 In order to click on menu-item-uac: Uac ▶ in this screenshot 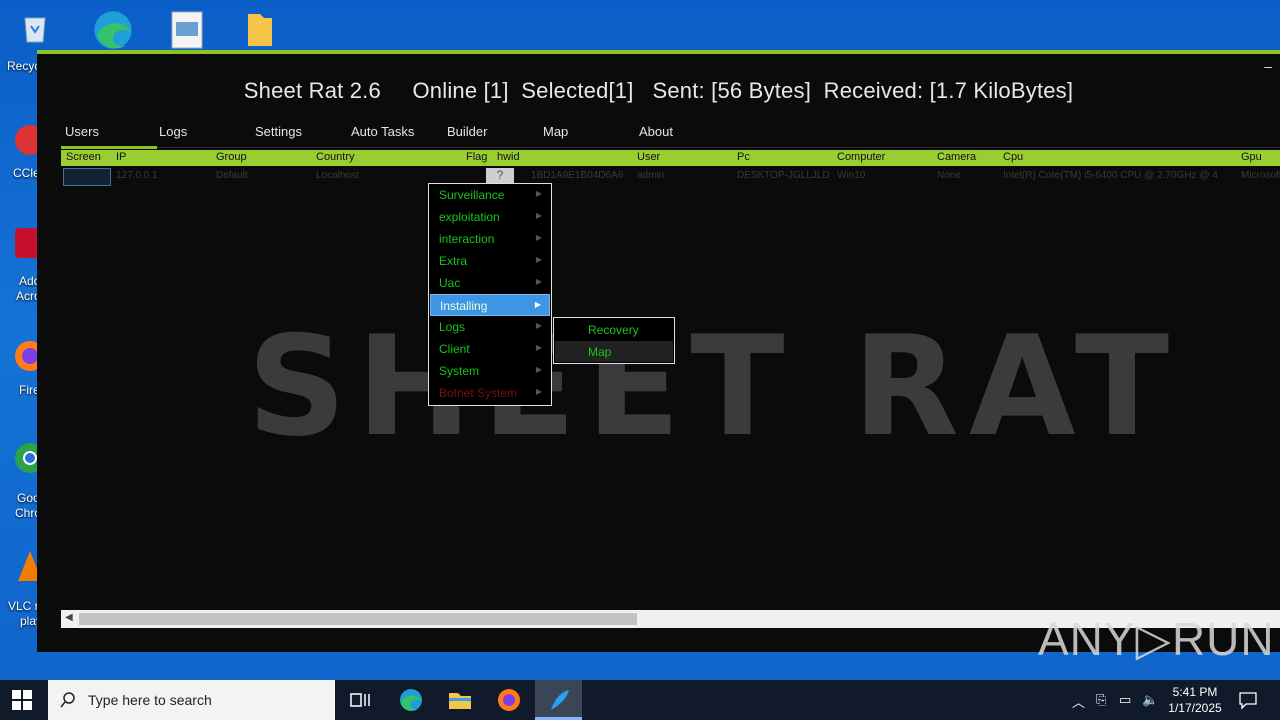, I will do `click(490, 283)`.